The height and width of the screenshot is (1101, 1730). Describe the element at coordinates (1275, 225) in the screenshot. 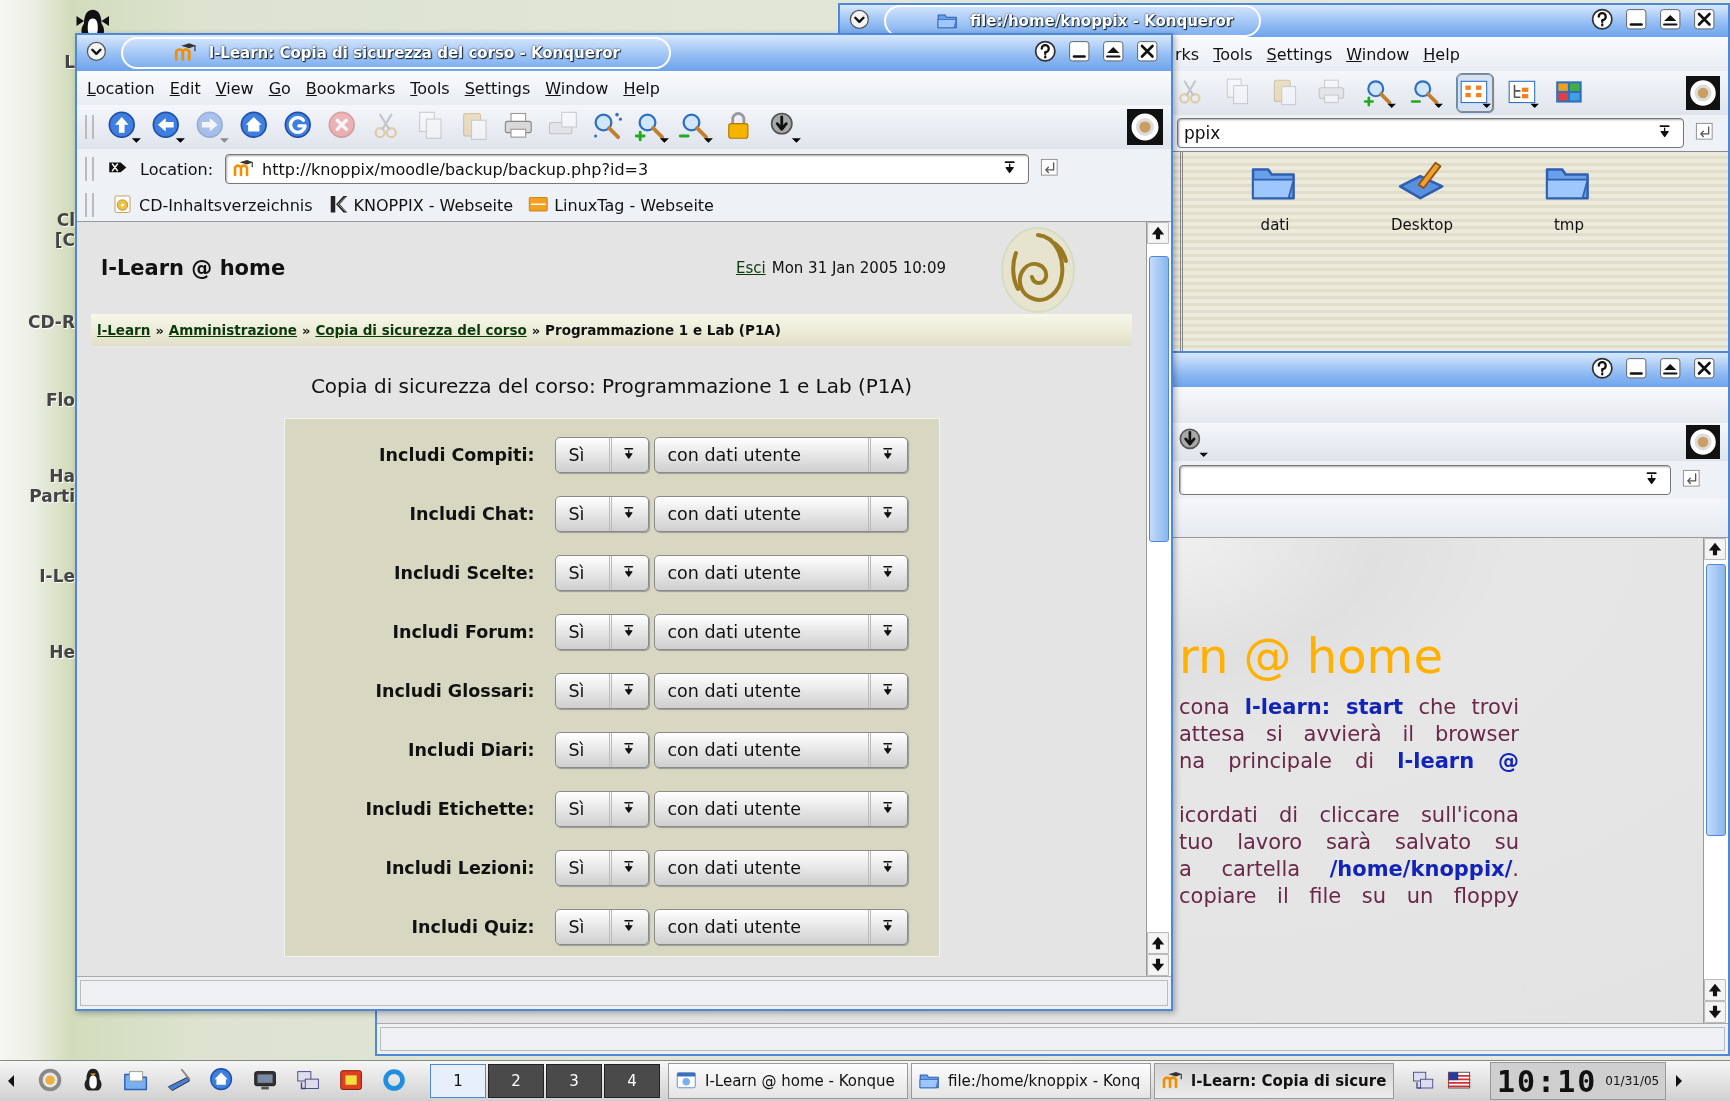

I see `file-name: dati` at that location.